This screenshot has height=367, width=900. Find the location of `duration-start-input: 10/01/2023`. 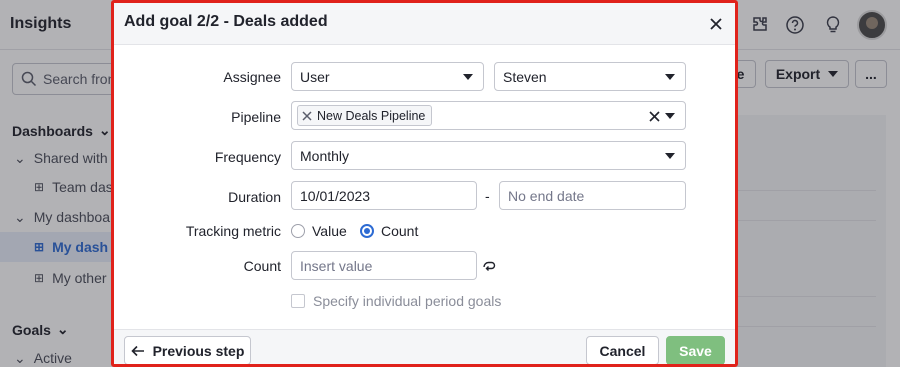

duration-start-input: 10/01/2023 is located at coordinates (384, 195).